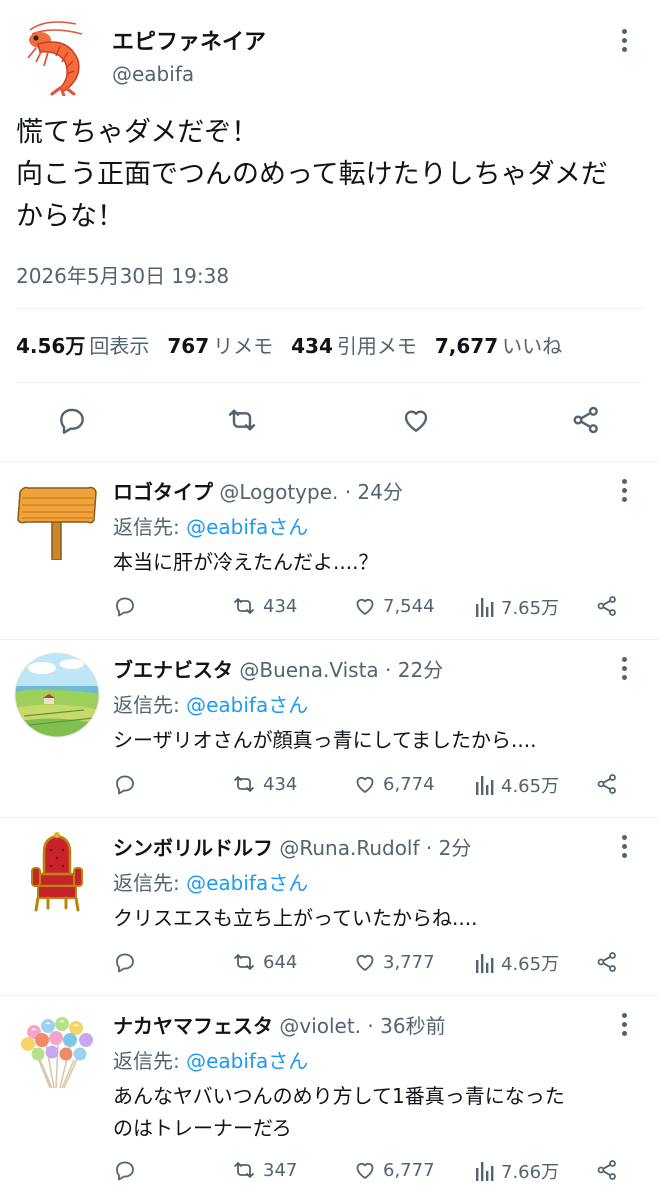  What do you see at coordinates (220, 344) in the screenshot?
I see `reposts-stat: 767 リメモ` at bounding box center [220, 344].